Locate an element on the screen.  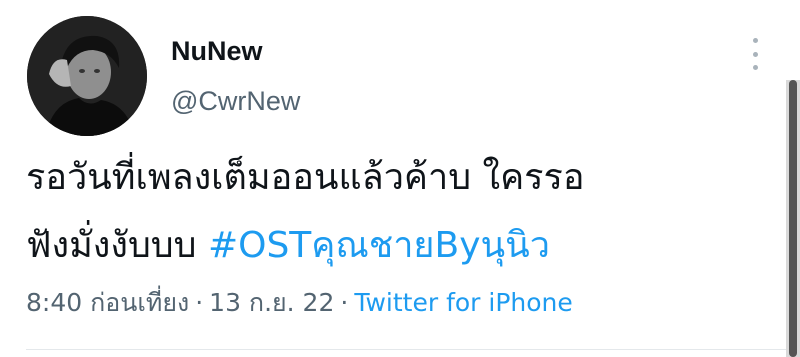
avatar is located at coordinates (87, 76).